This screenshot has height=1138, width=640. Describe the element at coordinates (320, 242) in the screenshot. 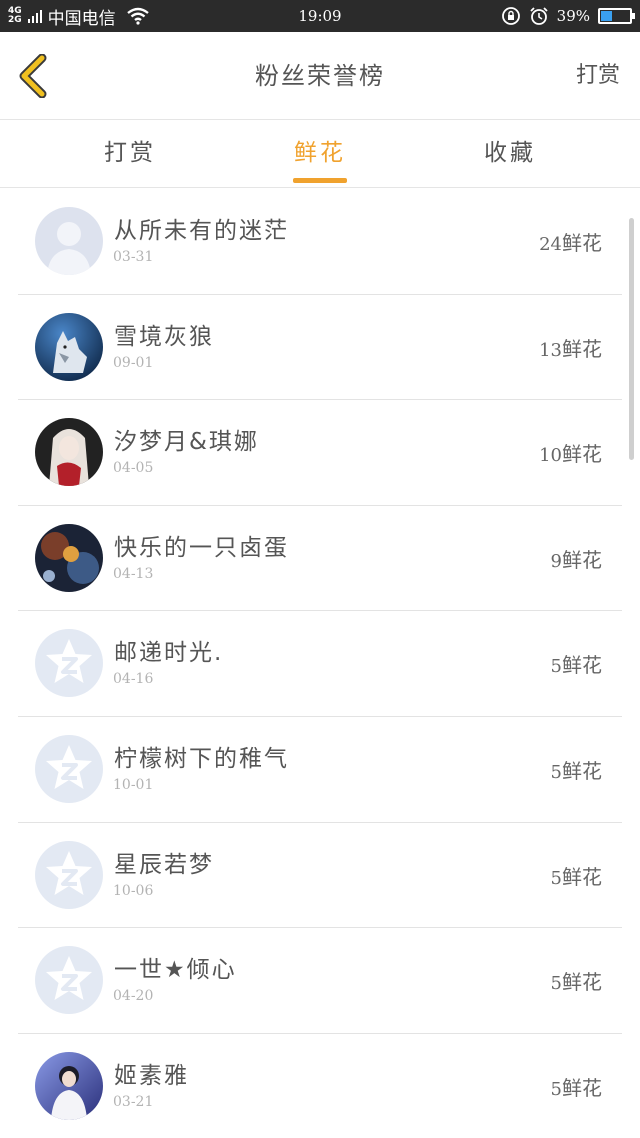

I see `fan-list-item: 从所未有的迷茫 03-31 24鲜花` at that location.